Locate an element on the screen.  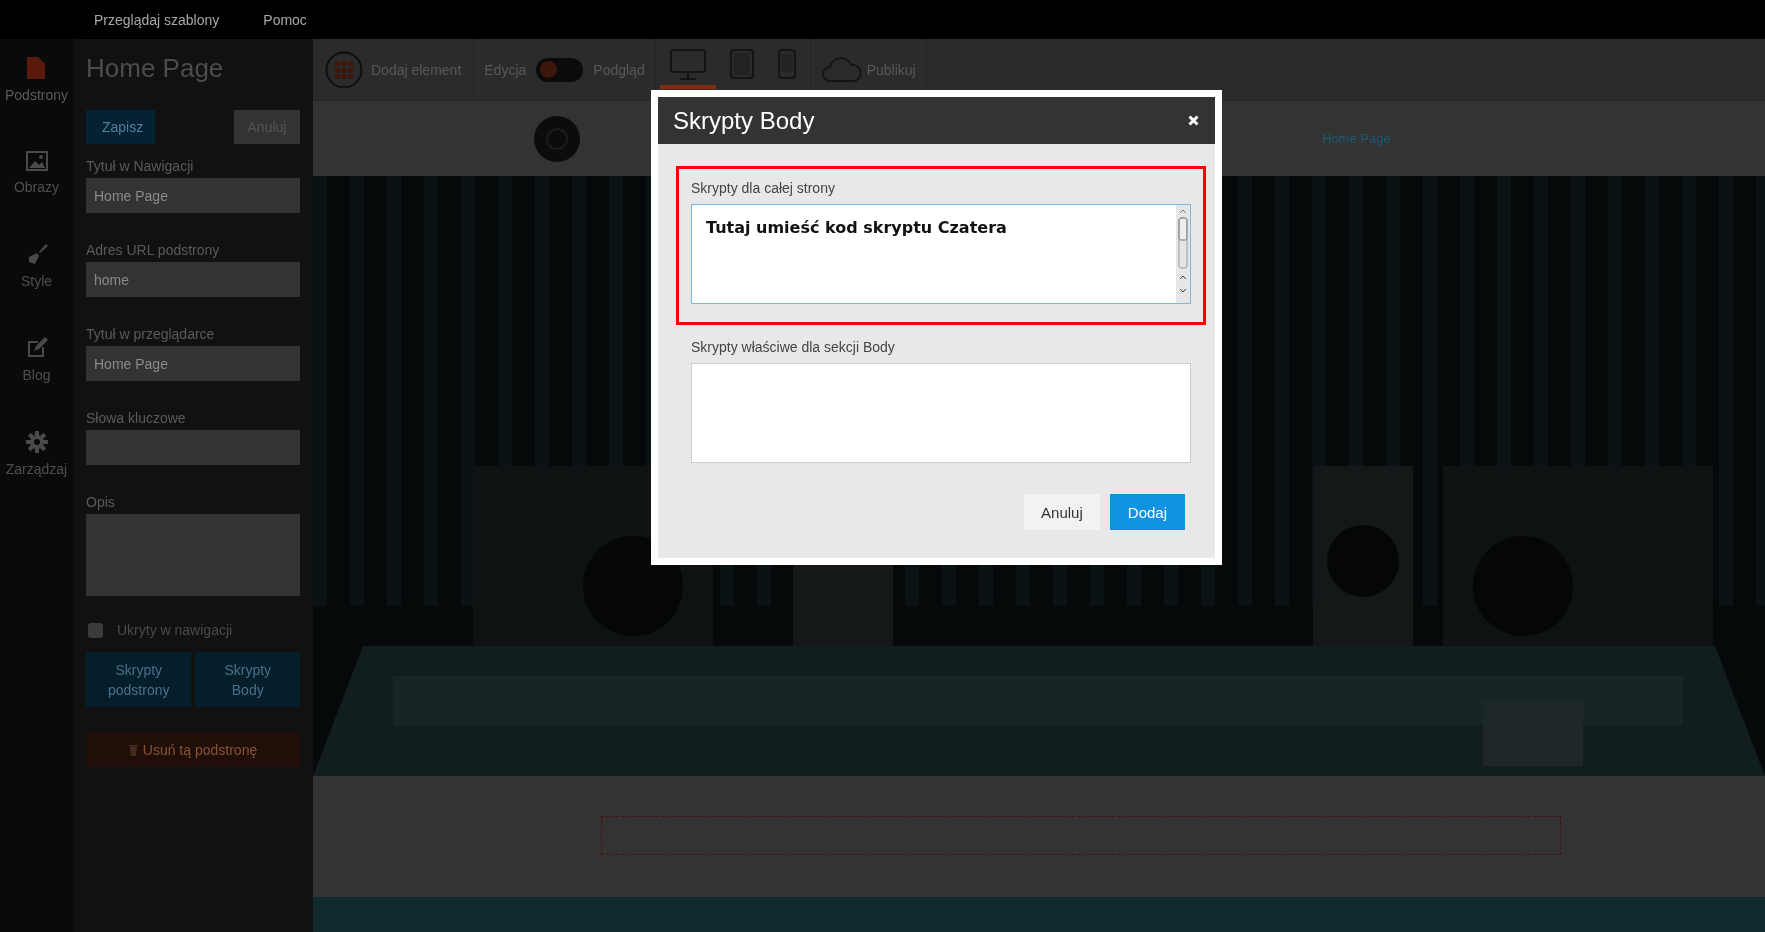
field-label: Skrypty dla całej strony is located at coordinates (763, 188).